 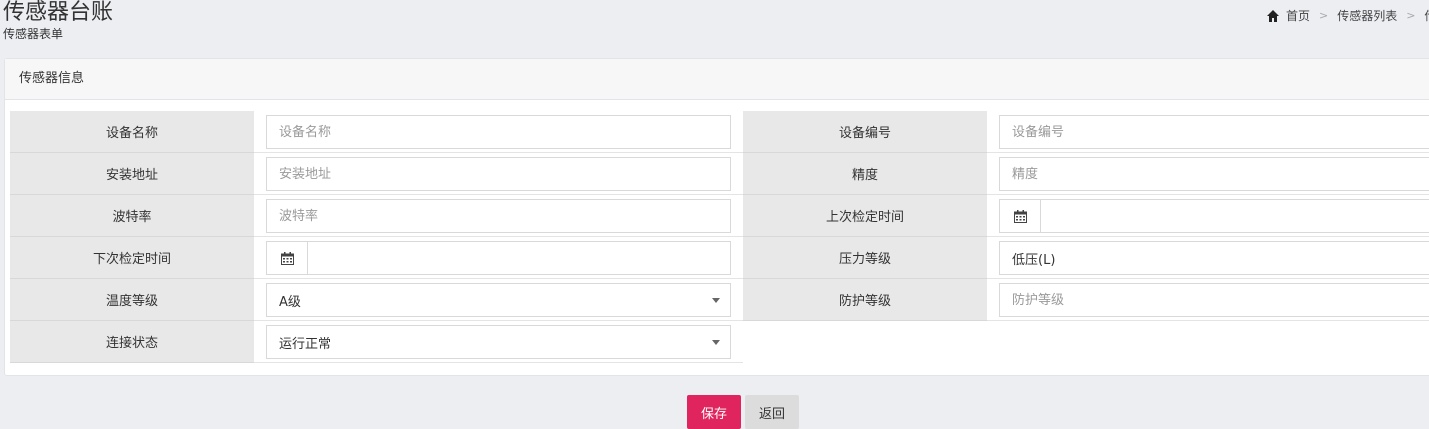 I want to click on back-button: 返回, so click(x=772, y=412).